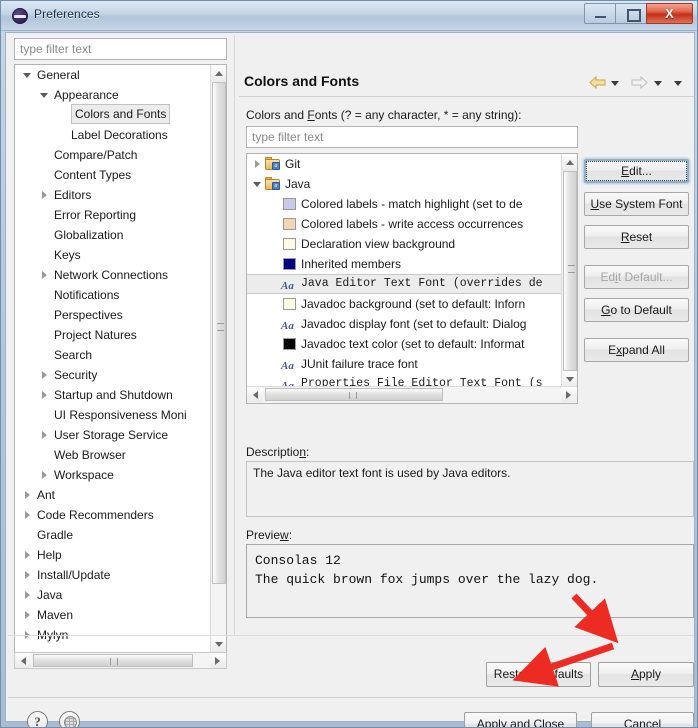  What do you see at coordinates (412, 284) in the screenshot?
I see `tree-row: Aa Java Editor Text Font (overrides de` at bounding box center [412, 284].